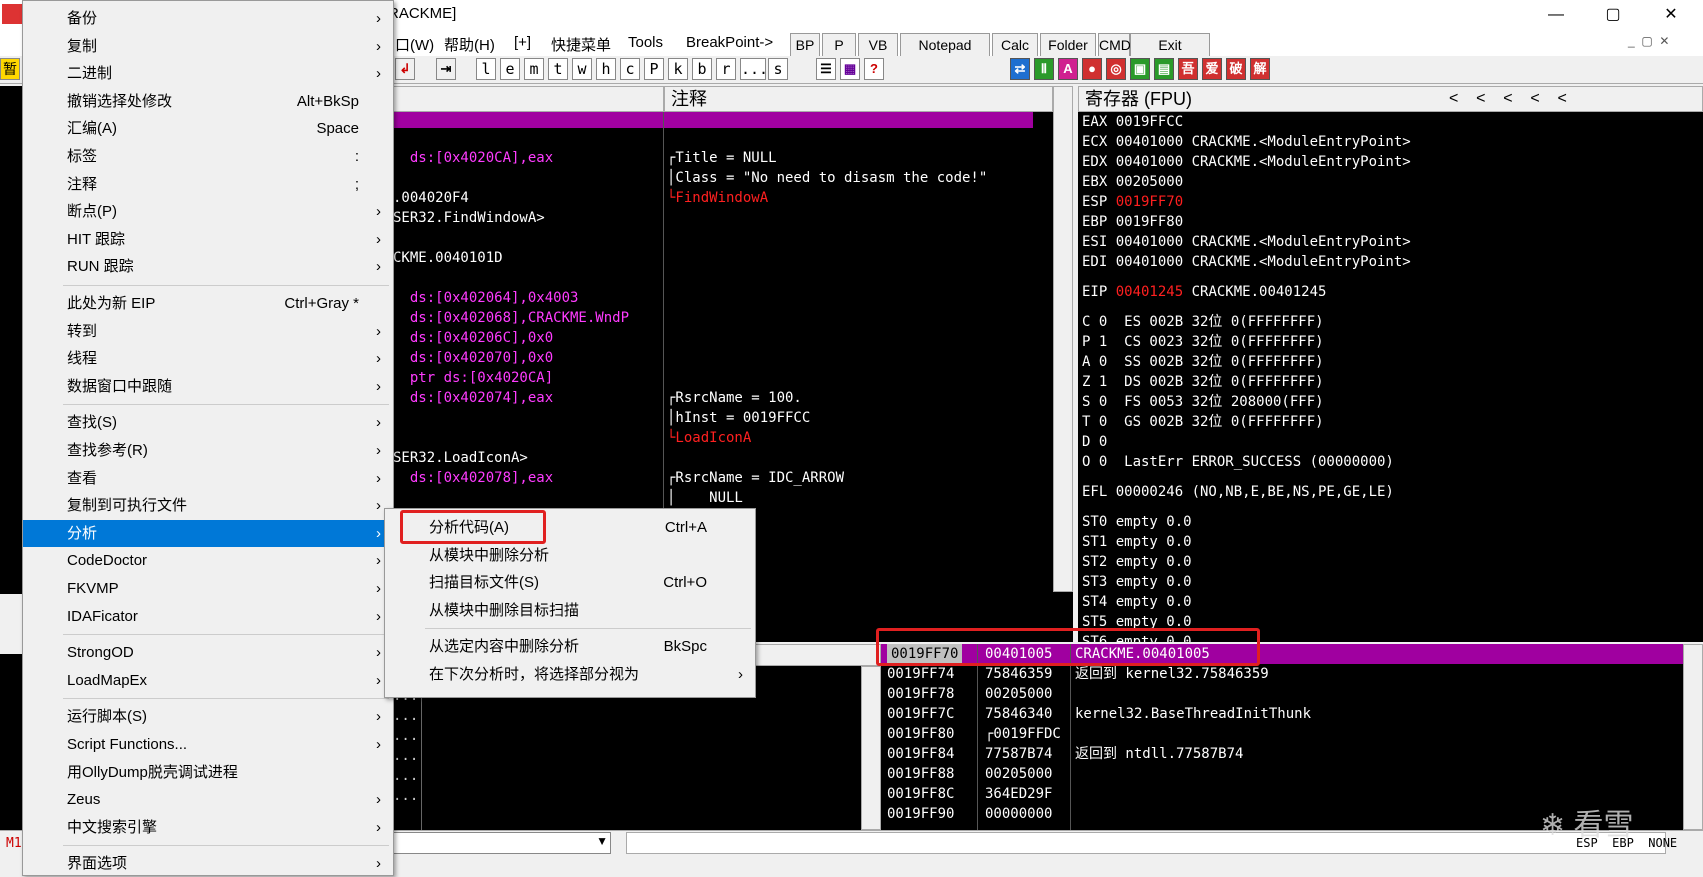 The image size is (1703, 877). Describe the element at coordinates (208, 505) in the screenshot. I see `context-menu-item: 复制到可执行文件 ›` at that location.